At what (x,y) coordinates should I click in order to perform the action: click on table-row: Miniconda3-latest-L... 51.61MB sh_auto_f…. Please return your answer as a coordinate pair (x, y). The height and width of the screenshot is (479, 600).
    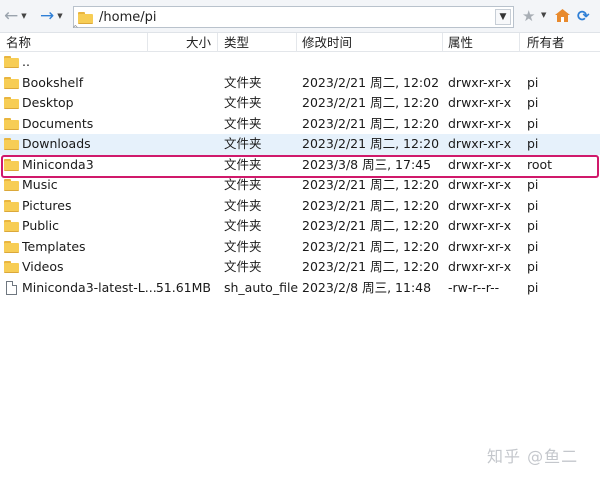
    Looking at the image, I should click on (300, 288).